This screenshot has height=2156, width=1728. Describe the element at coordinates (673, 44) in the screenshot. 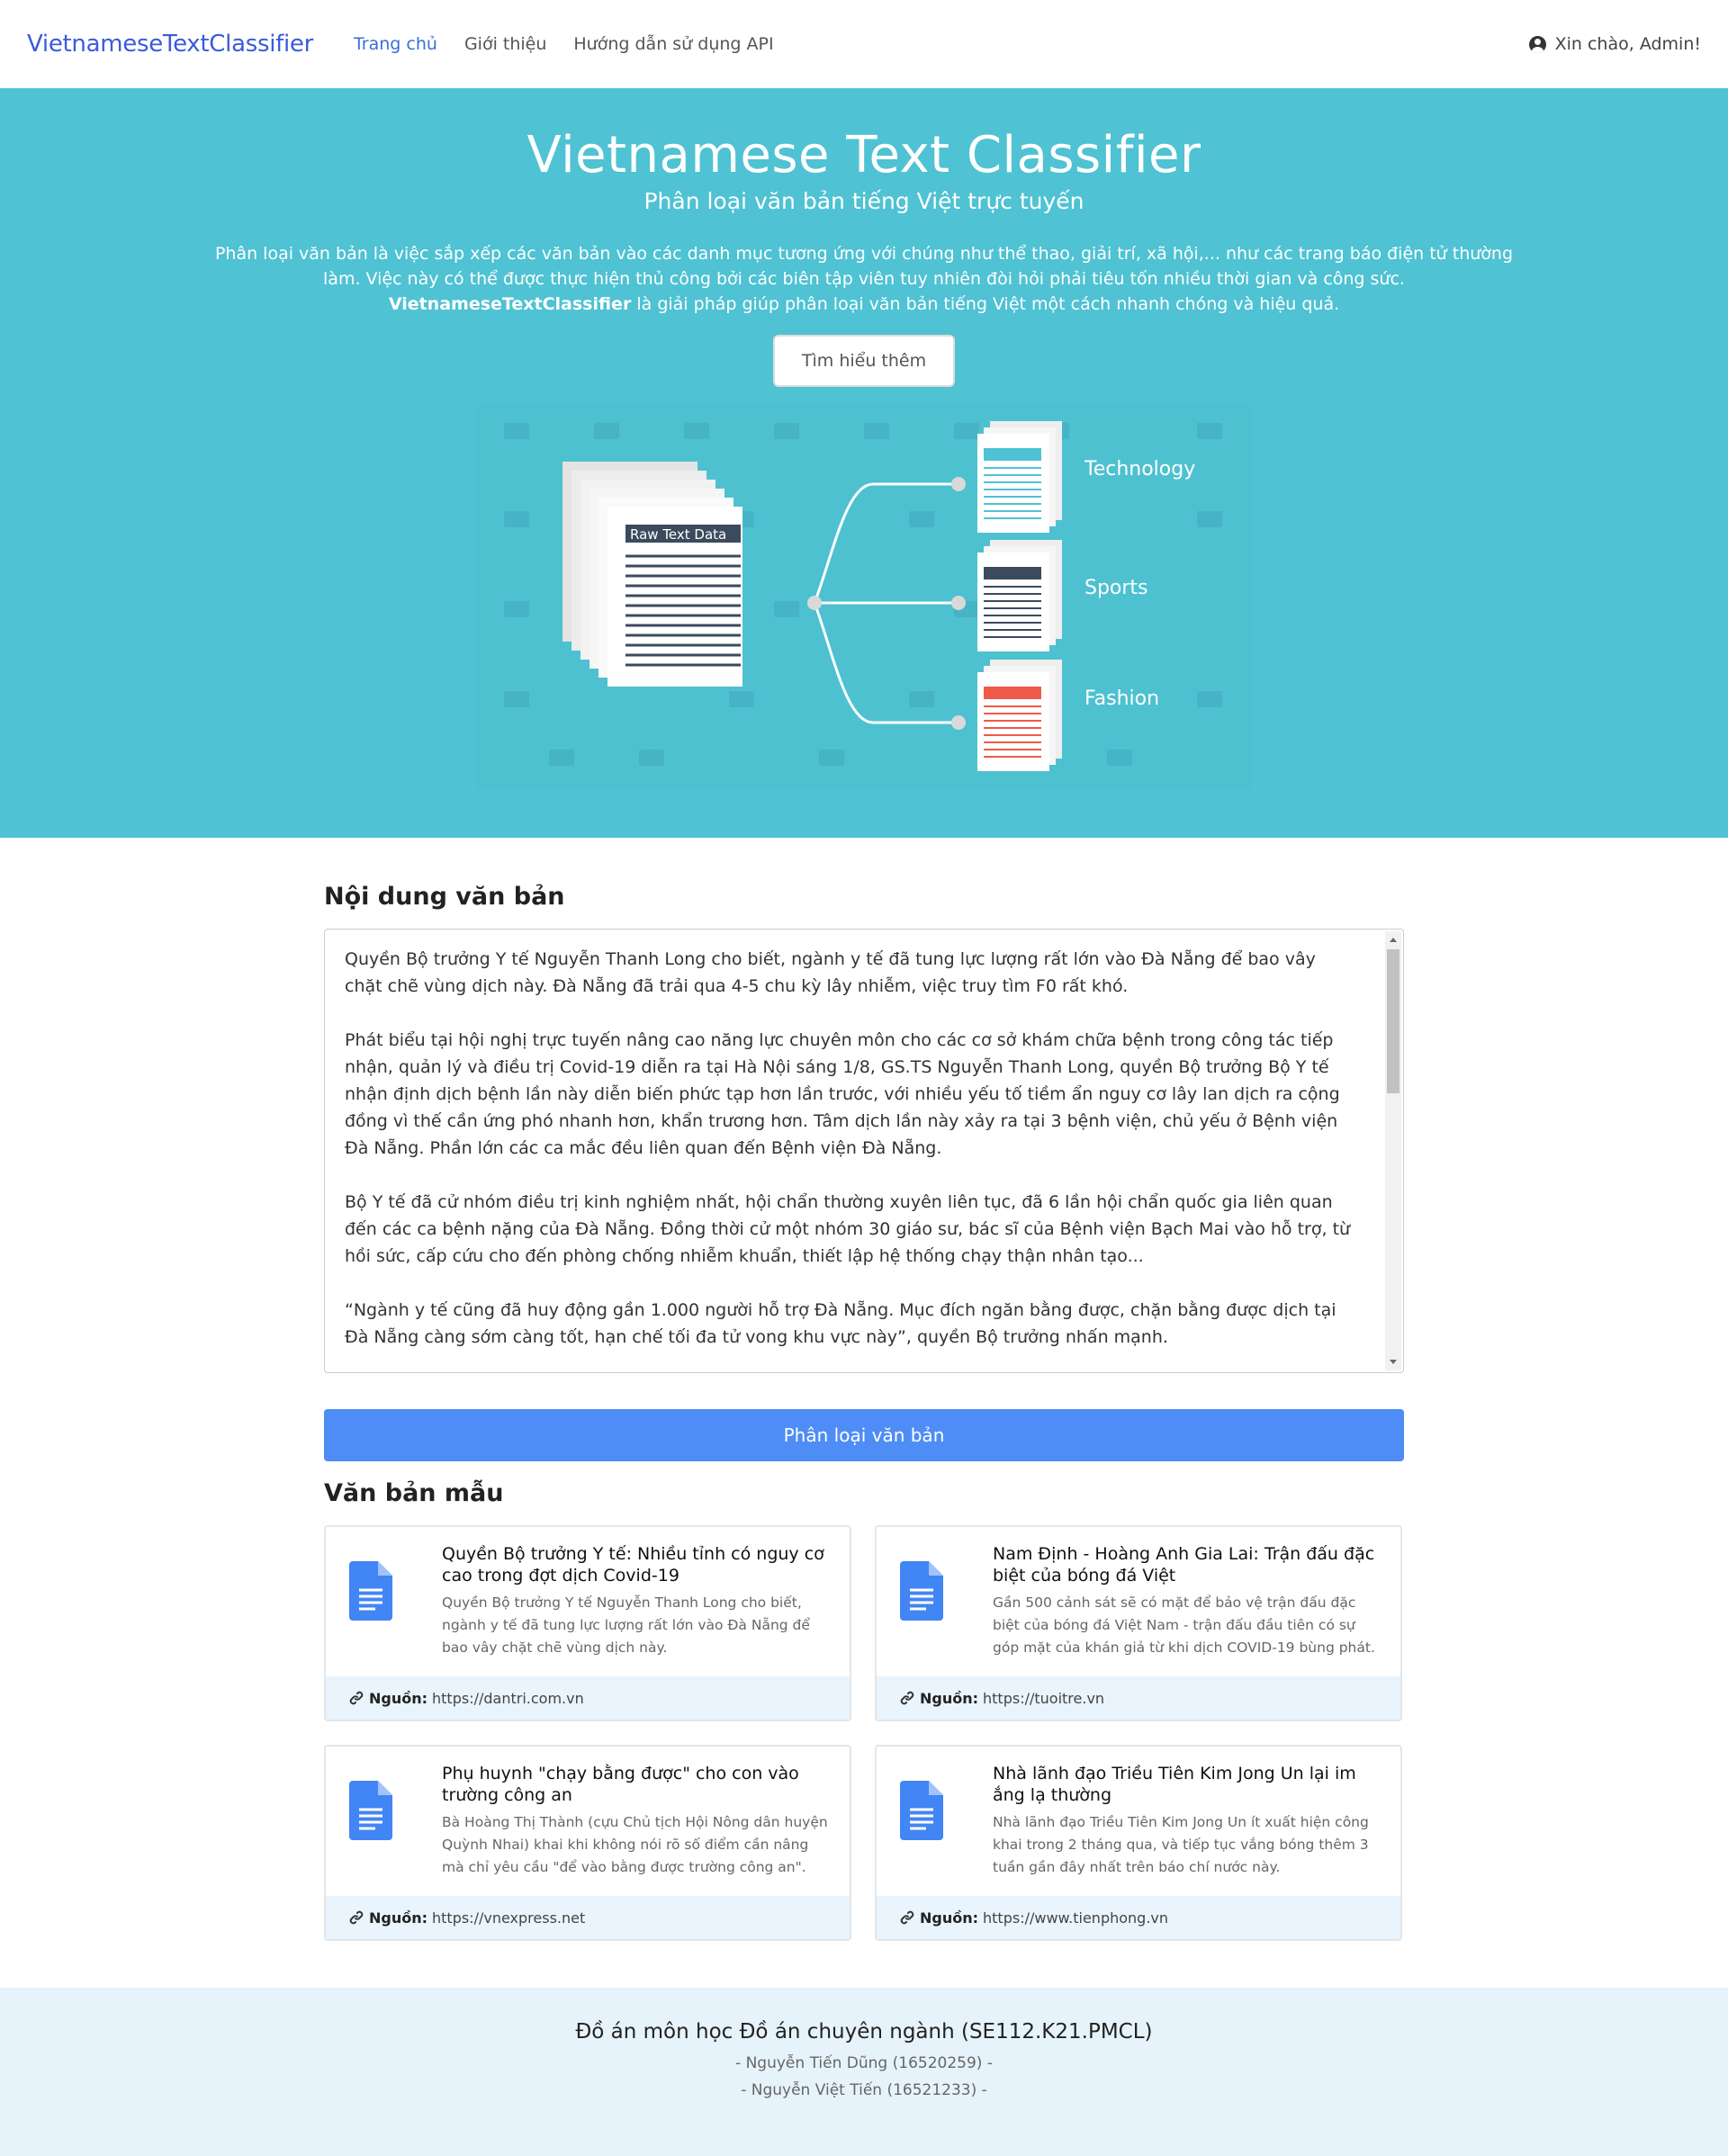

I see `nav-link-api-guide: Hướng dẫn sử dụng API` at that location.